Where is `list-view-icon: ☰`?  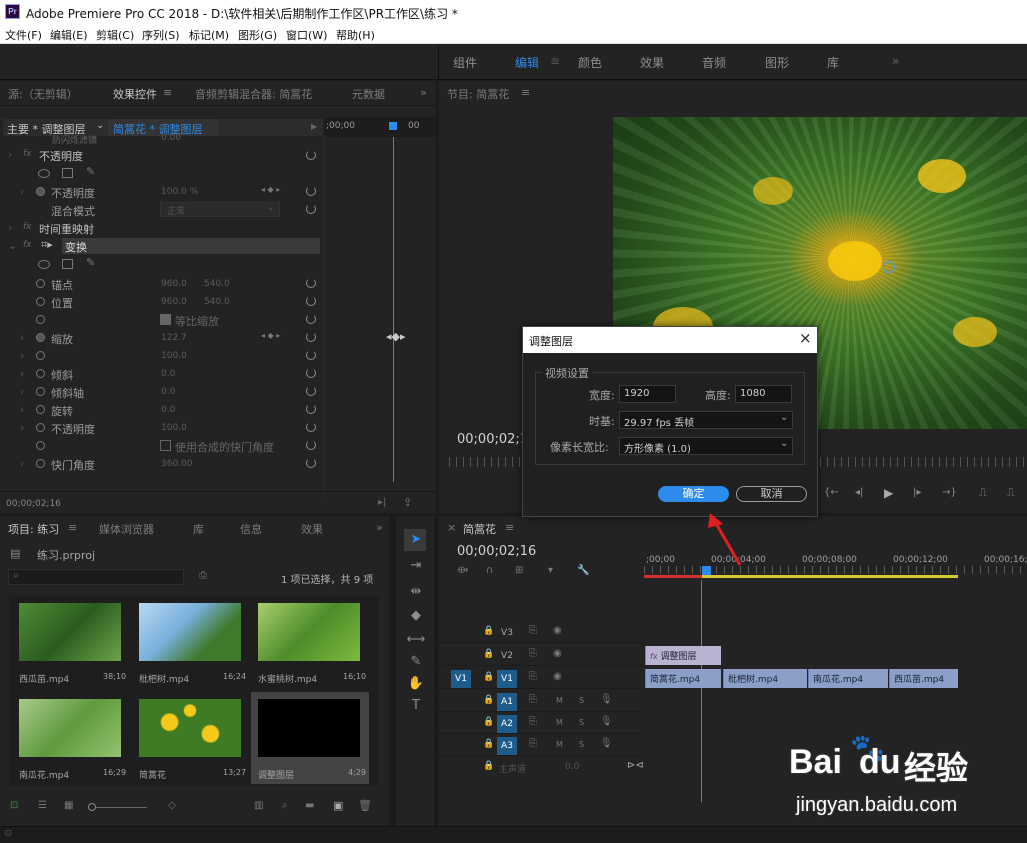 list-view-icon: ☰ is located at coordinates (42, 805).